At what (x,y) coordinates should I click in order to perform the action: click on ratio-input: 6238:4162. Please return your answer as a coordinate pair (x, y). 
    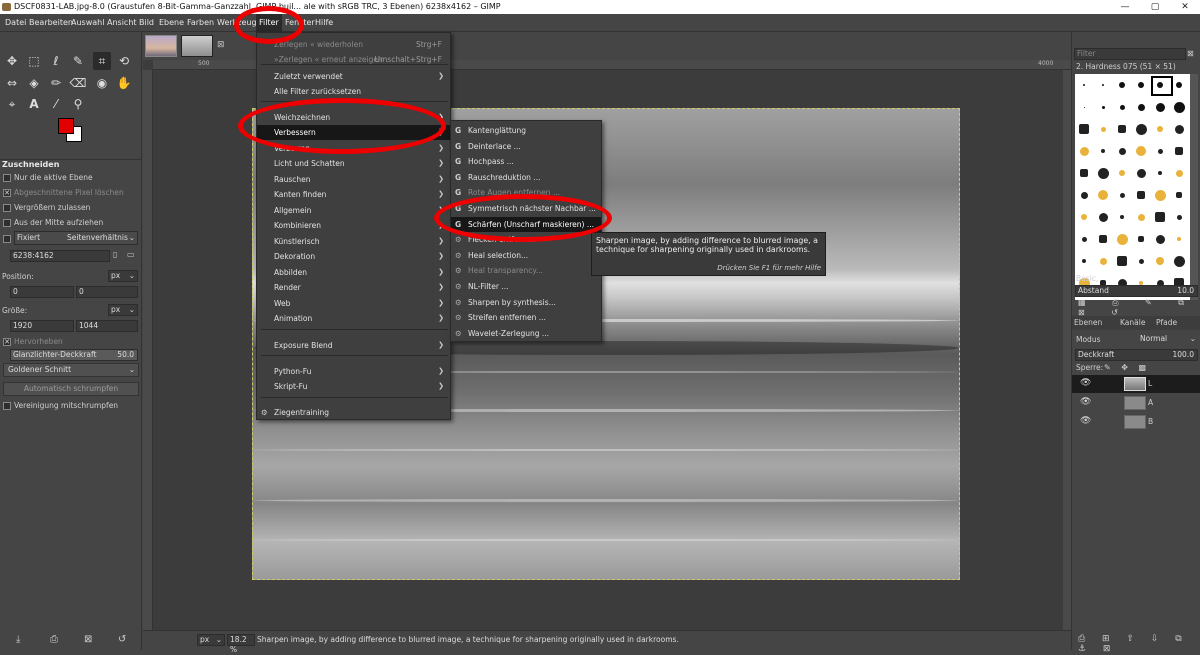
    Looking at the image, I should click on (60, 256).